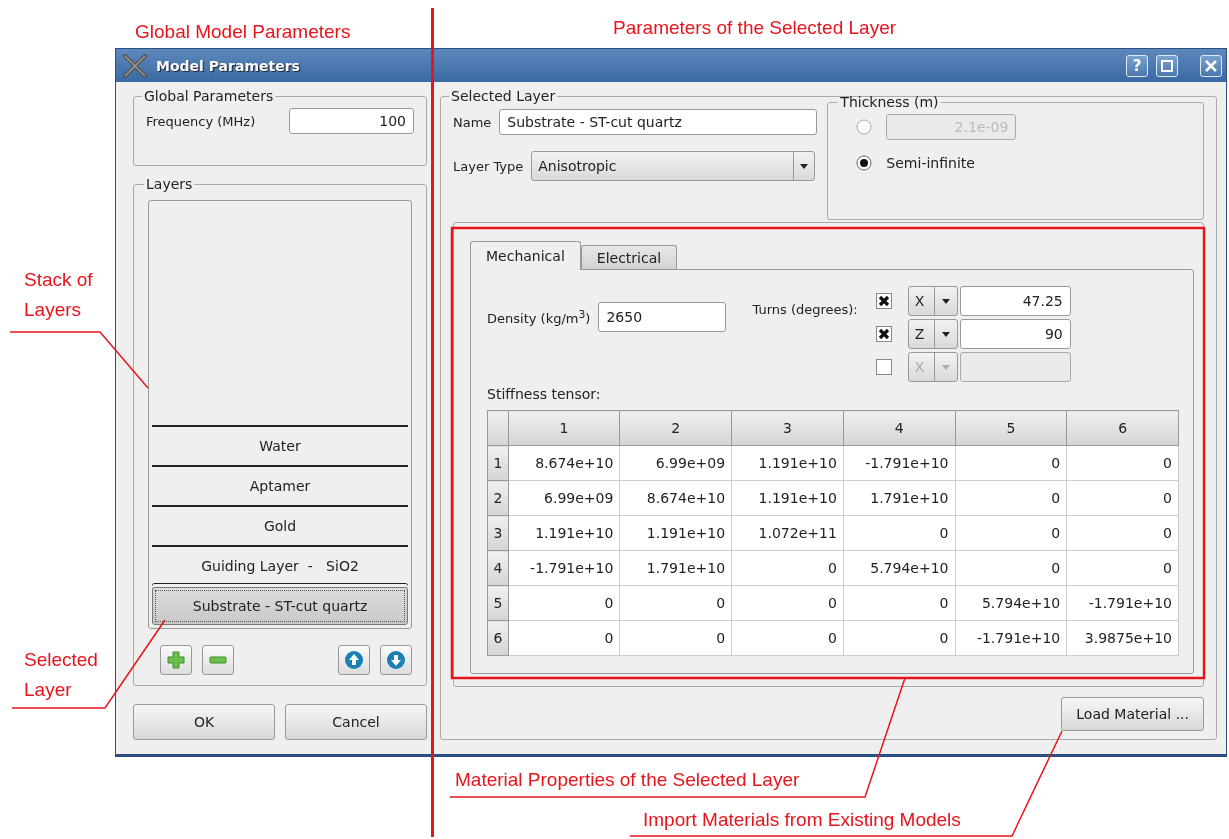 Image resolution: width=1229 pixels, height=839 pixels. Describe the element at coordinates (1122, 638) in the screenshot. I see `table-cell: 3.9875e+10` at that location.